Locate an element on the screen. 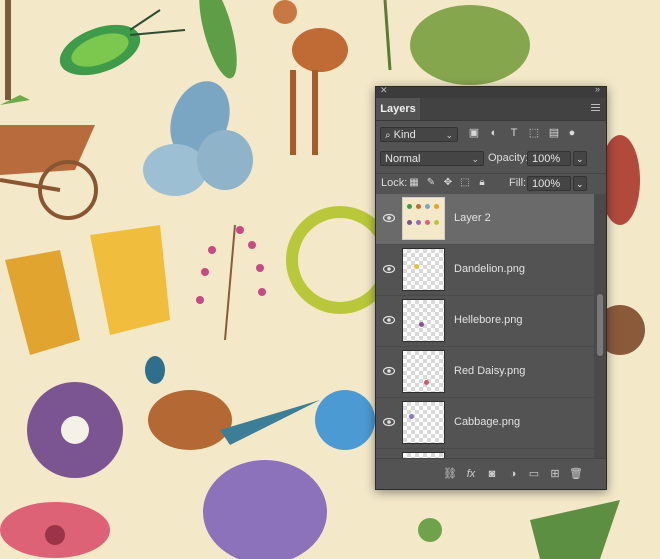 The height and width of the screenshot is (559, 660). layer-row: Hellebore.png is located at coordinates (485, 321).